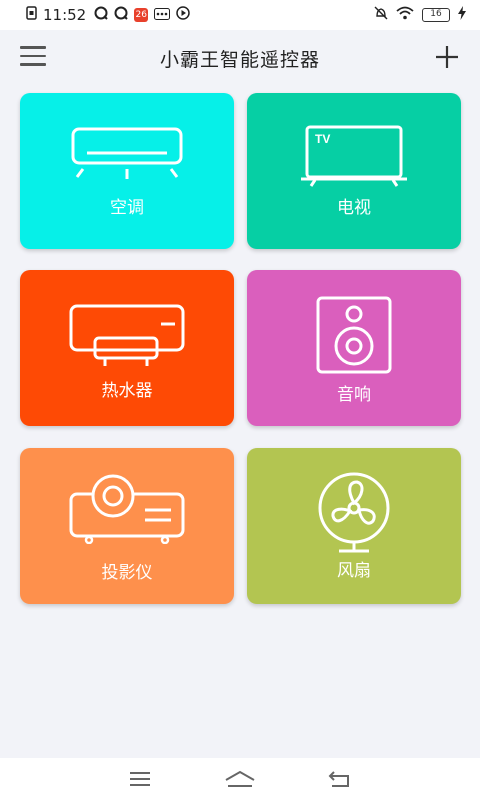 Image resolution: width=480 pixels, height=800 pixels. What do you see at coordinates (127, 208) in the screenshot?
I see `device-label: 空调` at bounding box center [127, 208].